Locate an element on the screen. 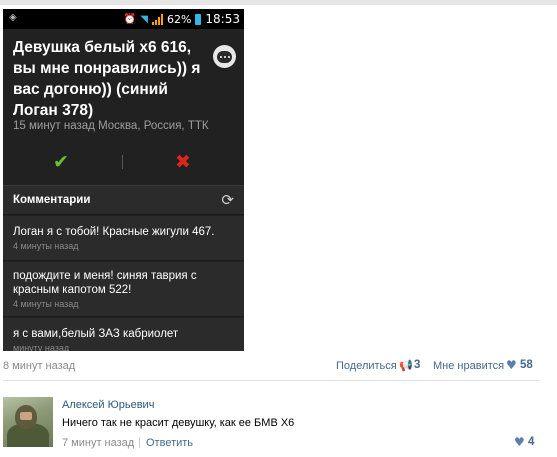 Image resolution: width=557 pixels, height=457 pixels. status-icons: ⏰ ◥ 62% 18:53 is located at coordinates (182, 19).